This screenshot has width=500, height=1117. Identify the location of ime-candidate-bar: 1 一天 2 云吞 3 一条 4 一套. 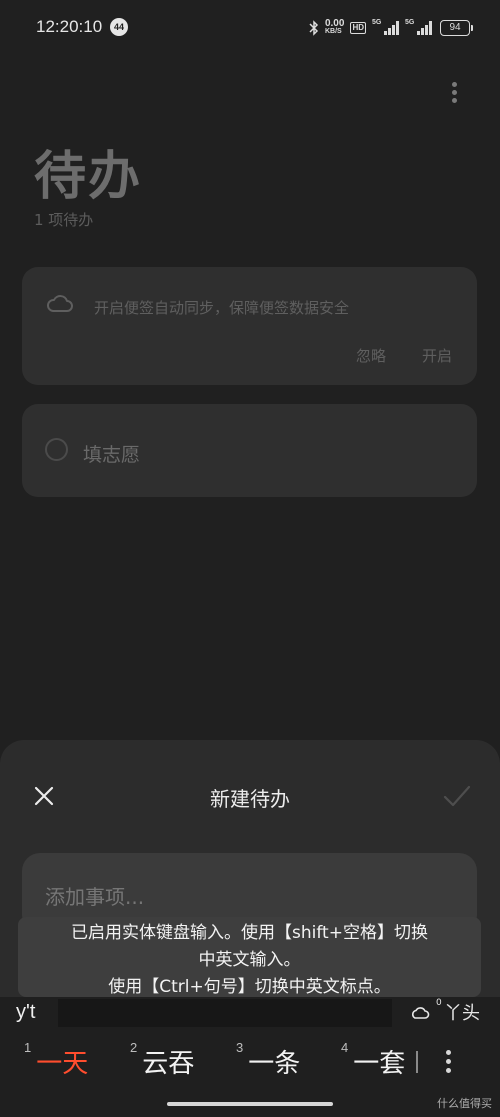
(250, 1059).